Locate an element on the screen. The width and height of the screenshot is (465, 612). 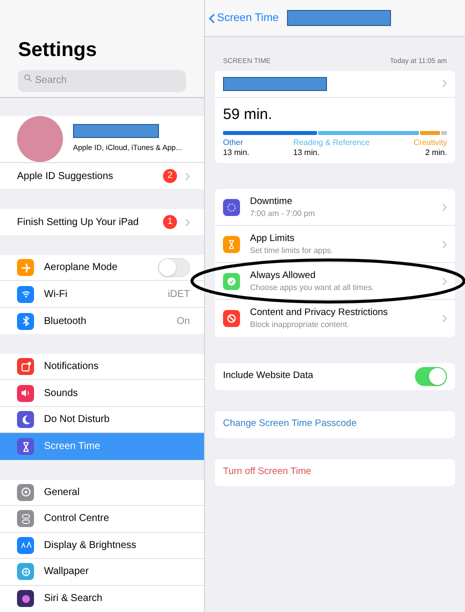
option-row: Content and Privacy Restrictions Block inappropriate content. is located at coordinates (335, 318).